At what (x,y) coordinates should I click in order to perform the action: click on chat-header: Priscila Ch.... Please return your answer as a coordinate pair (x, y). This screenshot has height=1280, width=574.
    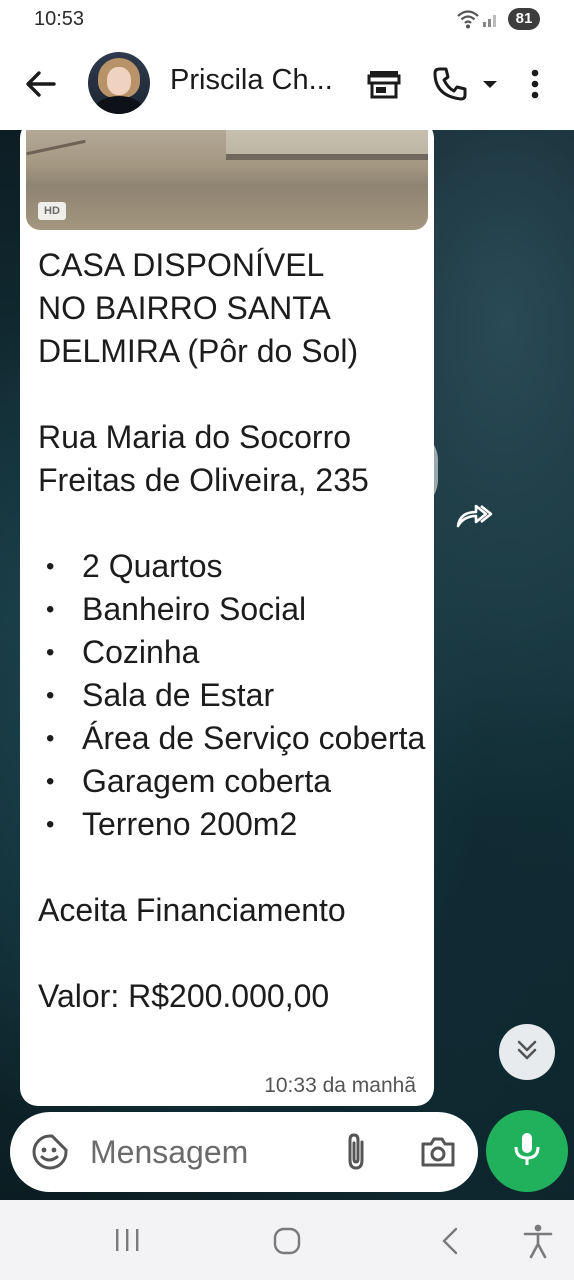
    Looking at the image, I should click on (287, 85).